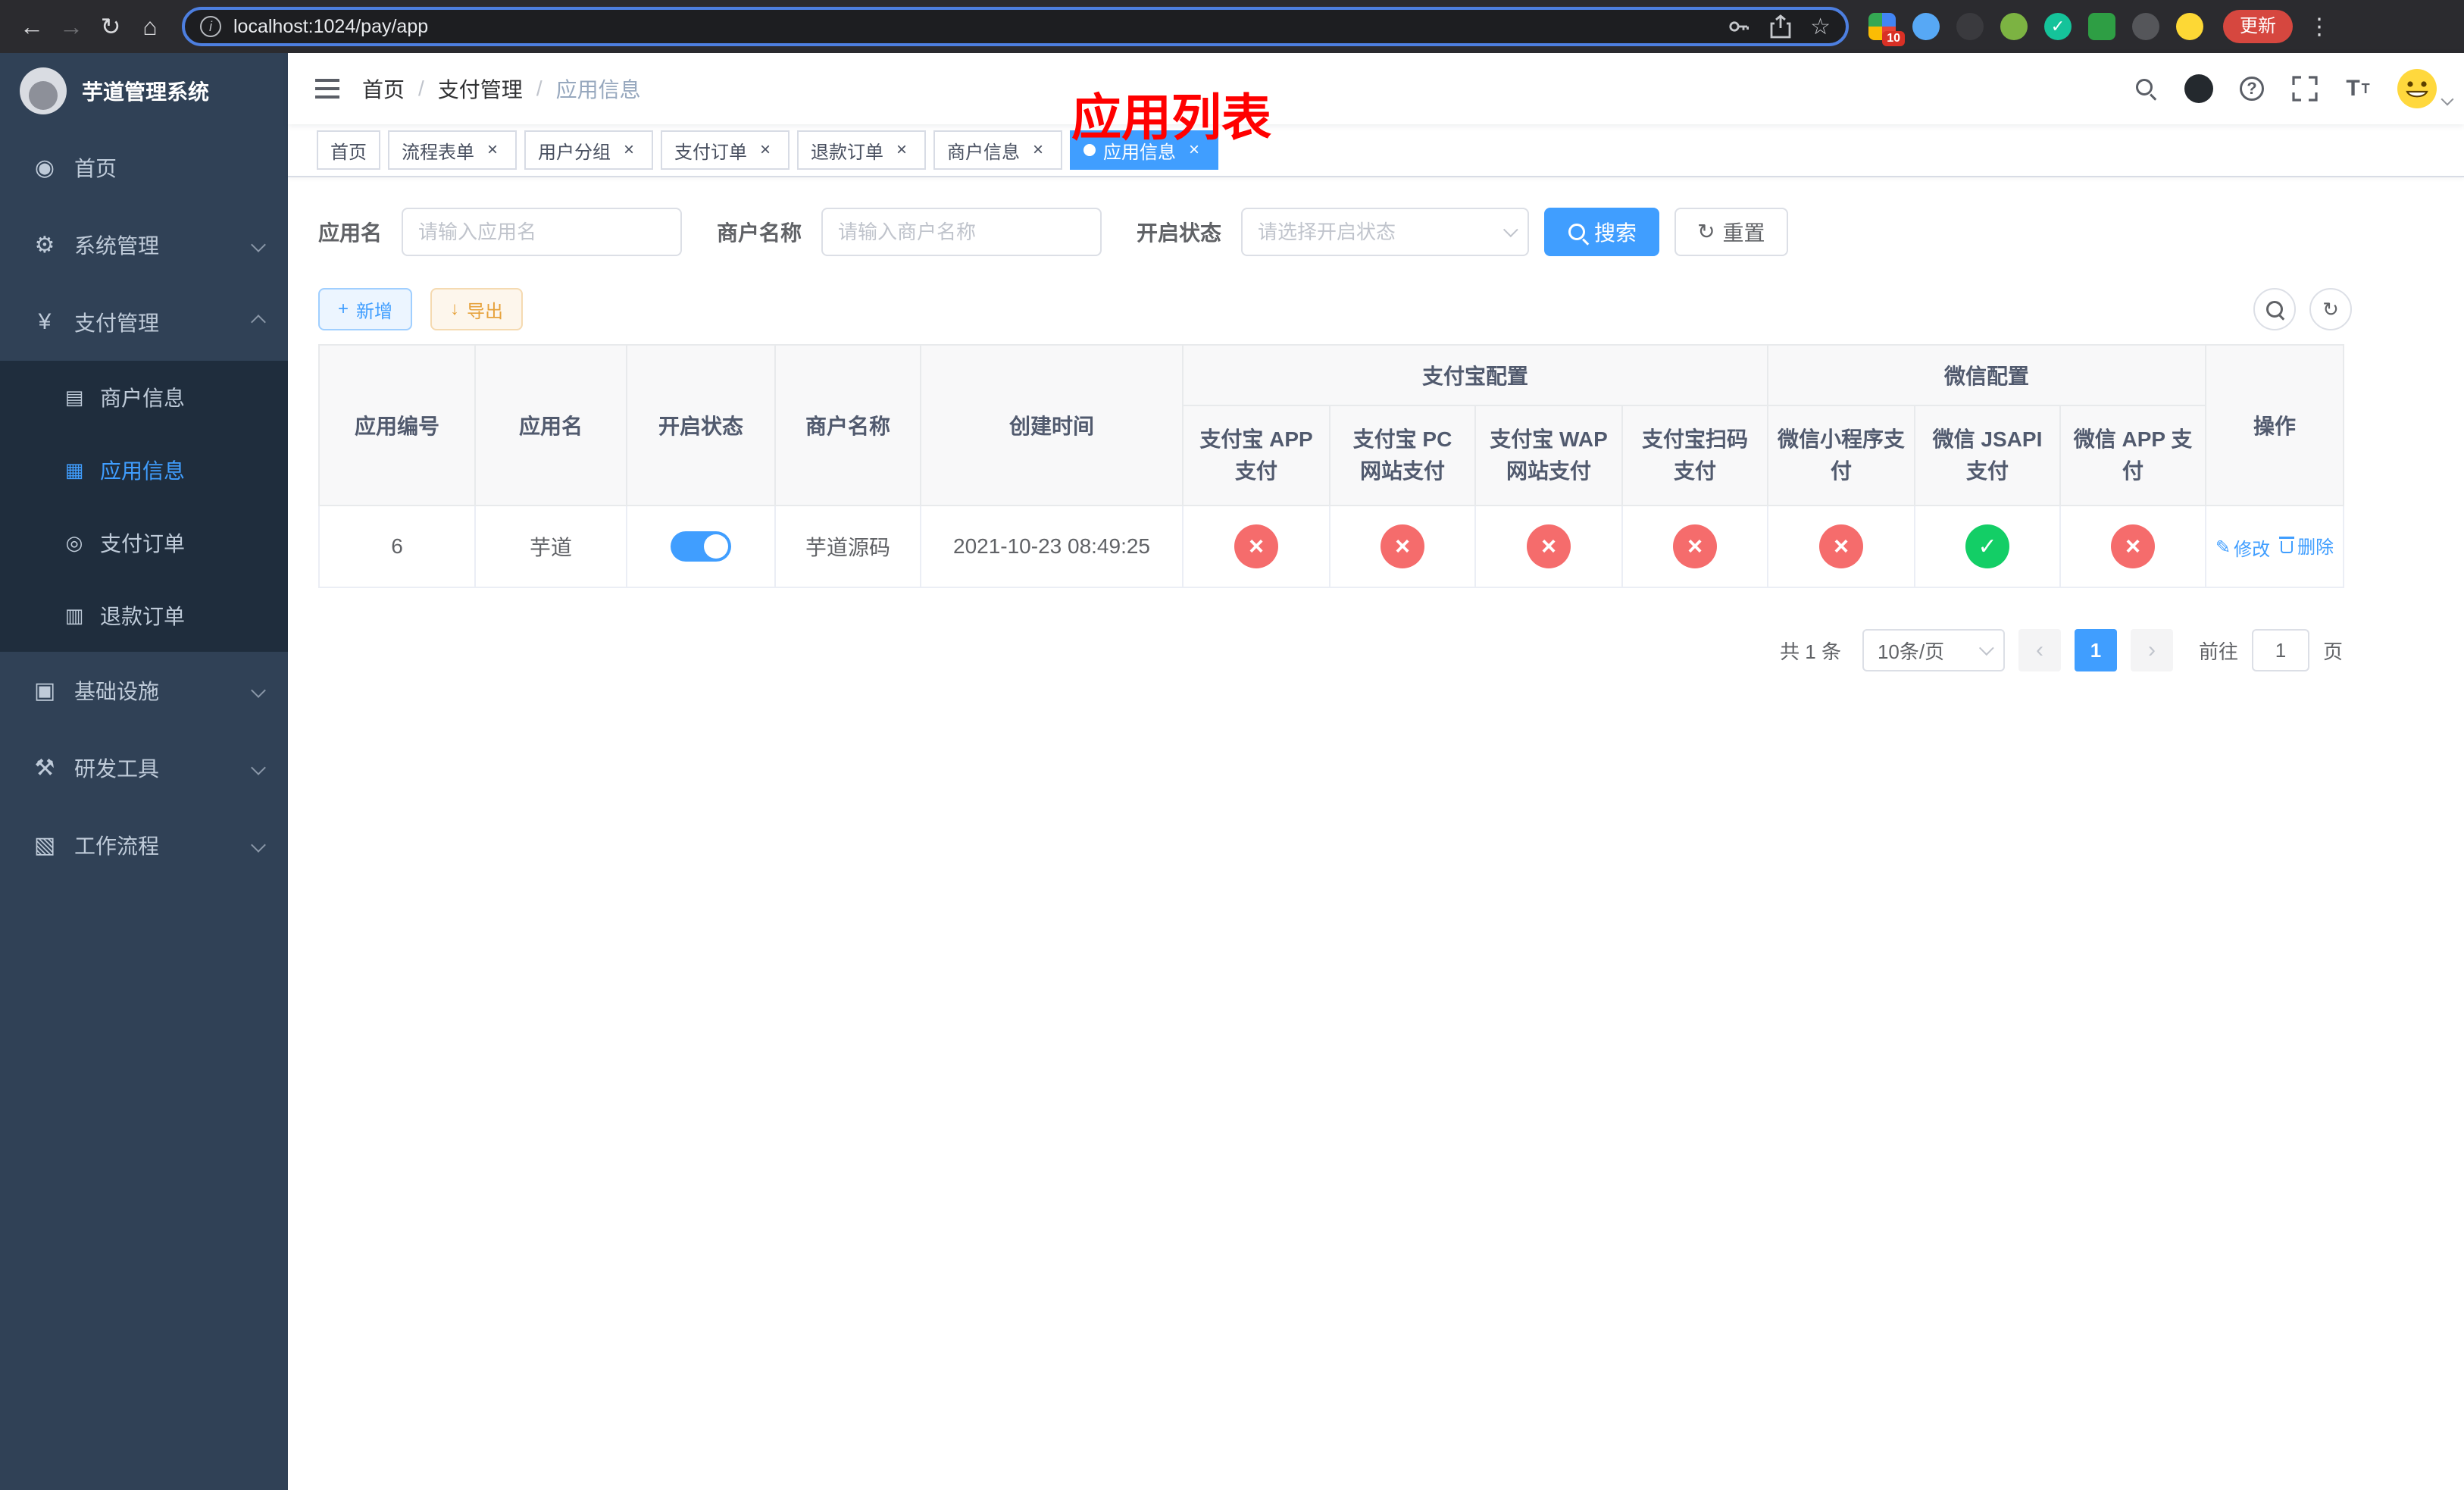 This screenshot has width=2464, height=1490. What do you see at coordinates (1706, 231) in the screenshot?
I see `refresh-icon: ↻` at bounding box center [1706, 231].